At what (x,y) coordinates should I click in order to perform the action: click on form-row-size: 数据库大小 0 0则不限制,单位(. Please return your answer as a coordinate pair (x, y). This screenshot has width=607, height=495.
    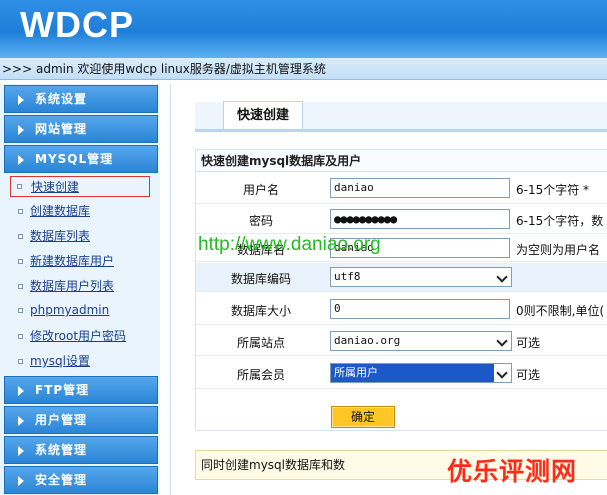
    Looking at the image, I should click on (401, 309).